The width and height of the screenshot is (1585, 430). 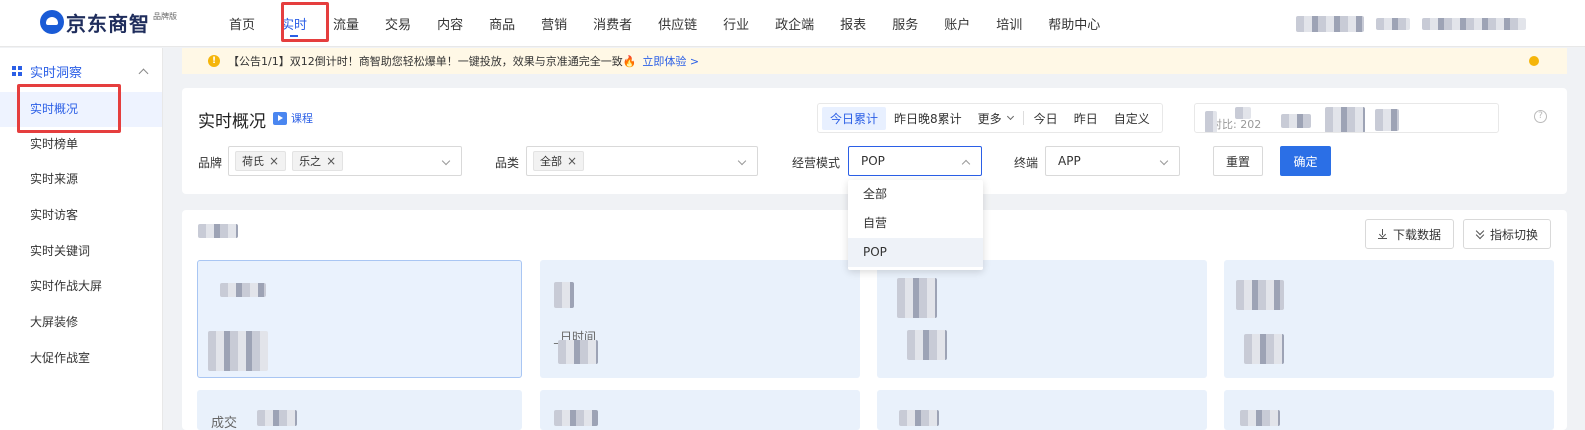 What do you see at coordinates (359, 410) in the screenshot?
I see `metric-card: 成交` at bounding box center [359, 410].